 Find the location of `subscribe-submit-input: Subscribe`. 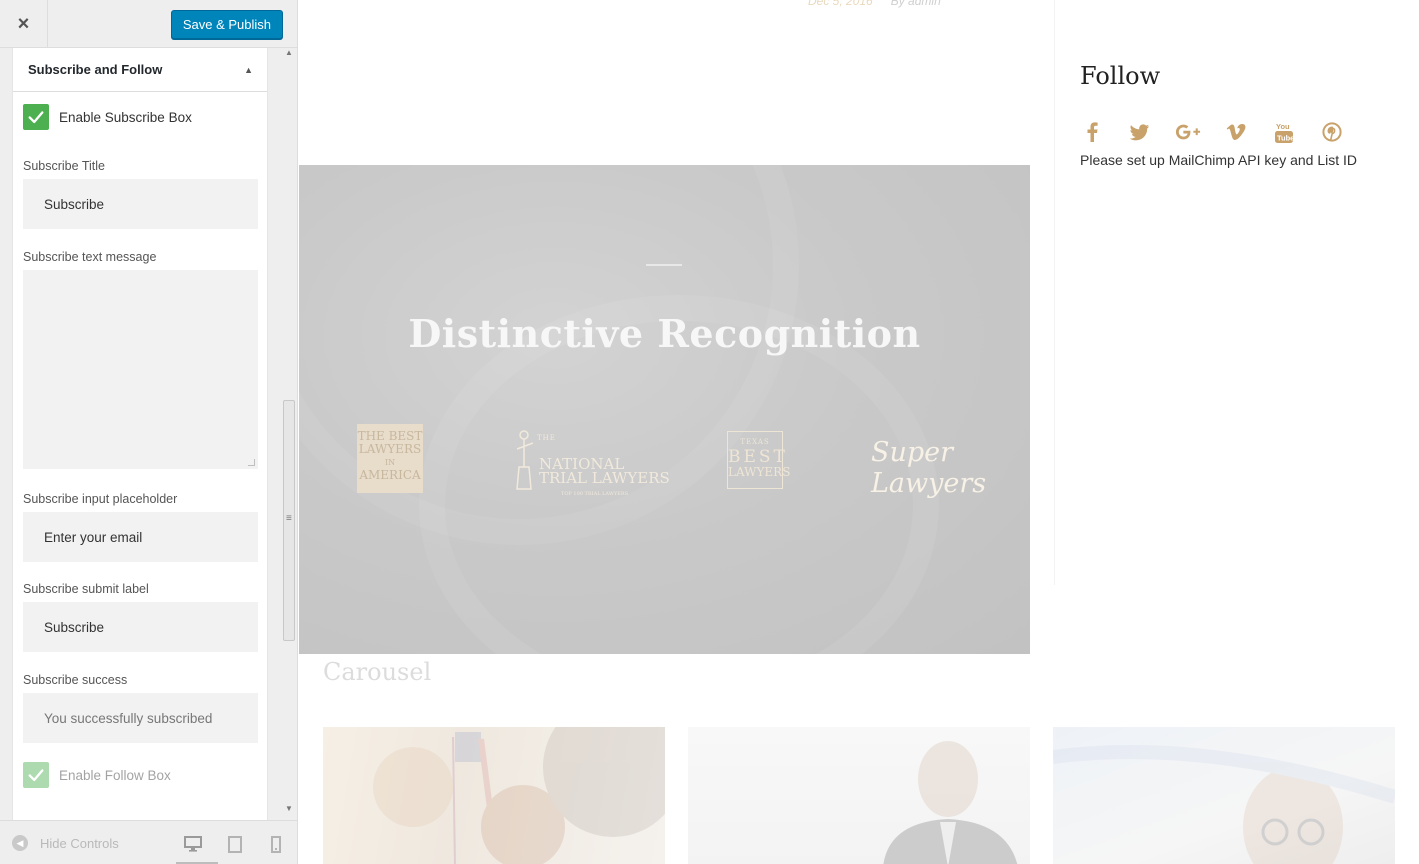

subscribe-submit-input: Subscribe is located at coordinates (140, 627).